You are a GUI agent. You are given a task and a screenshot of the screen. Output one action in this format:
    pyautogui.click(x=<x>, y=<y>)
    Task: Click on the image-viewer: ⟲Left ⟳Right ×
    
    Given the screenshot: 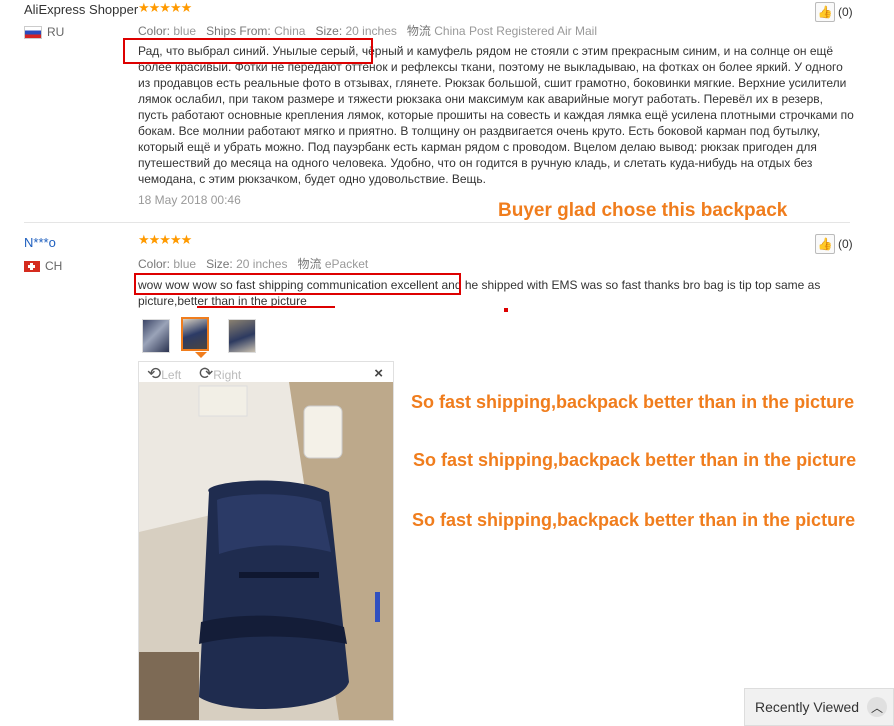 What is the action you would take?
    pyautogui.click(x=266, y=541)
    